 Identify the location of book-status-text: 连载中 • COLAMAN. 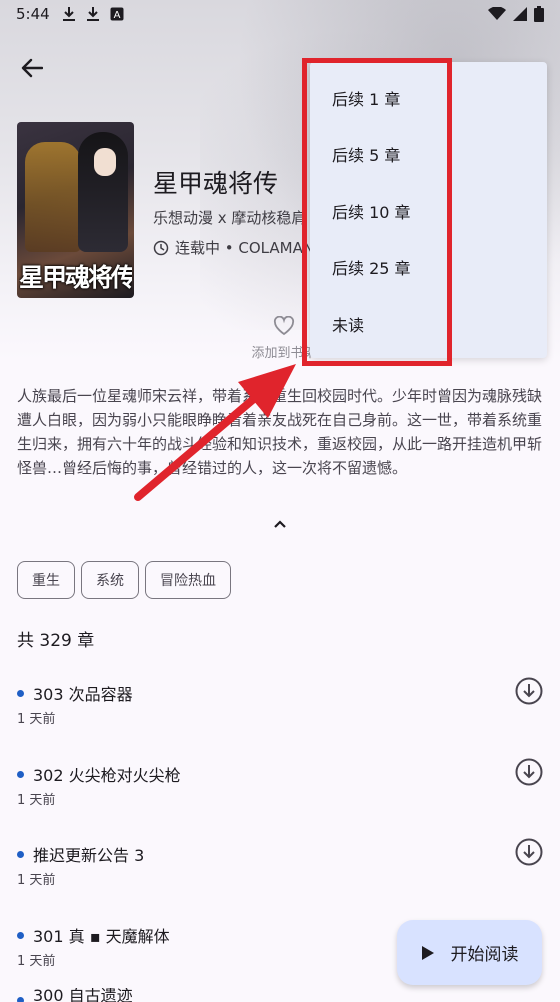
(245, 248).